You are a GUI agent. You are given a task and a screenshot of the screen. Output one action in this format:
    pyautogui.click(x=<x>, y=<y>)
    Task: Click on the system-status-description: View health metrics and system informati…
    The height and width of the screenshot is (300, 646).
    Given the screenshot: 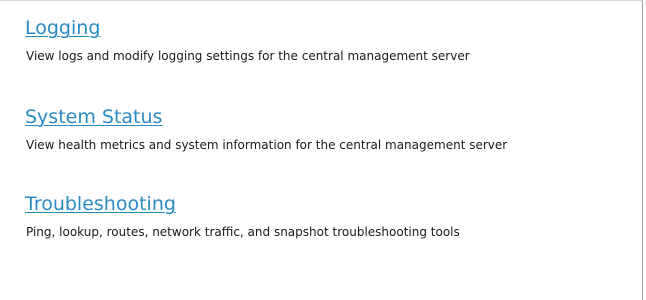 What is the action you would take?
    pyautogui.click(x=267, y=145)
    